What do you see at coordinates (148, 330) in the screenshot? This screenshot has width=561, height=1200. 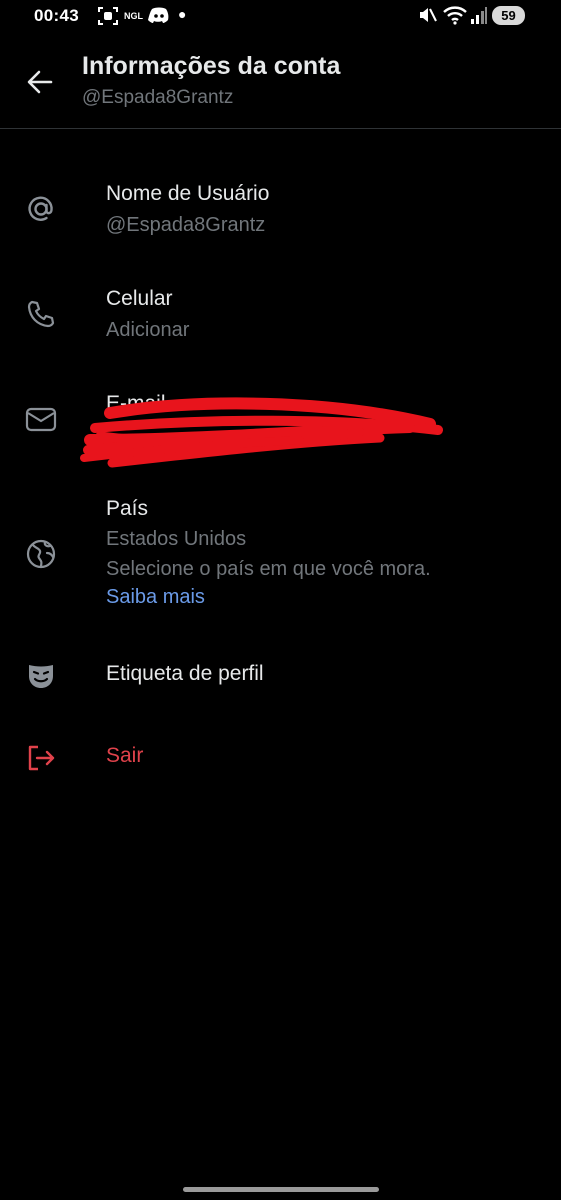 I see `item-value: Adicionar` at bounding box center [148, 330].